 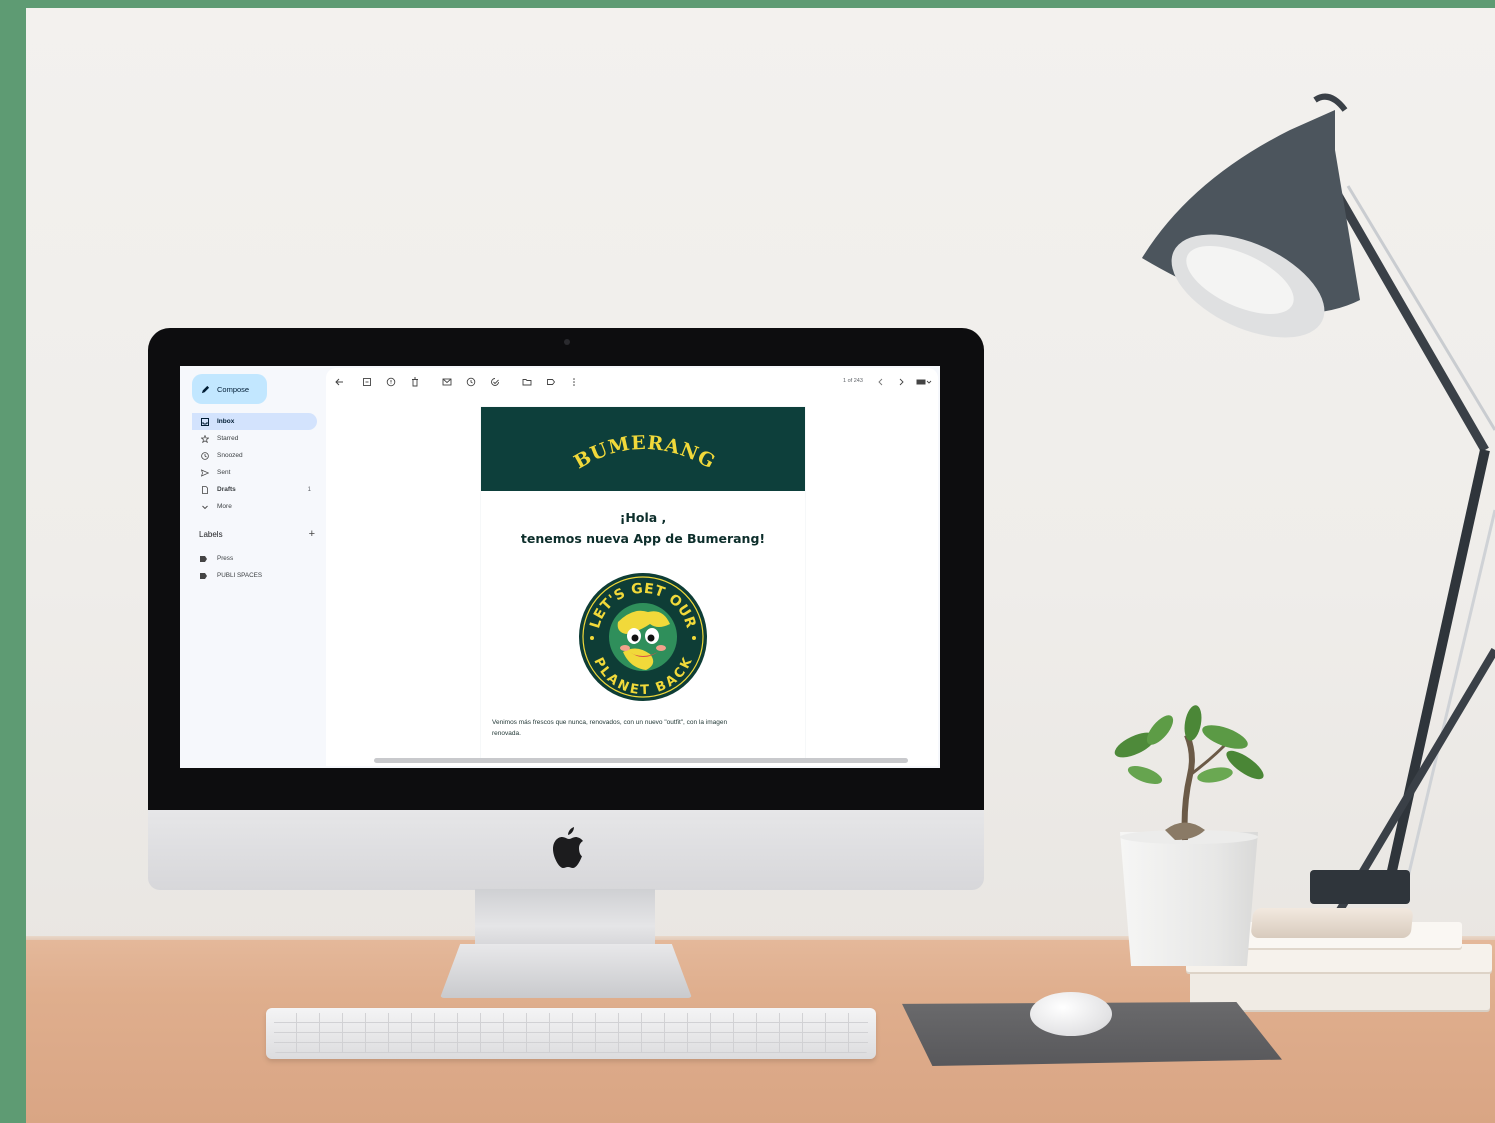 I want to click on pager-text: 1 of 243, so click(x=853, y=381).